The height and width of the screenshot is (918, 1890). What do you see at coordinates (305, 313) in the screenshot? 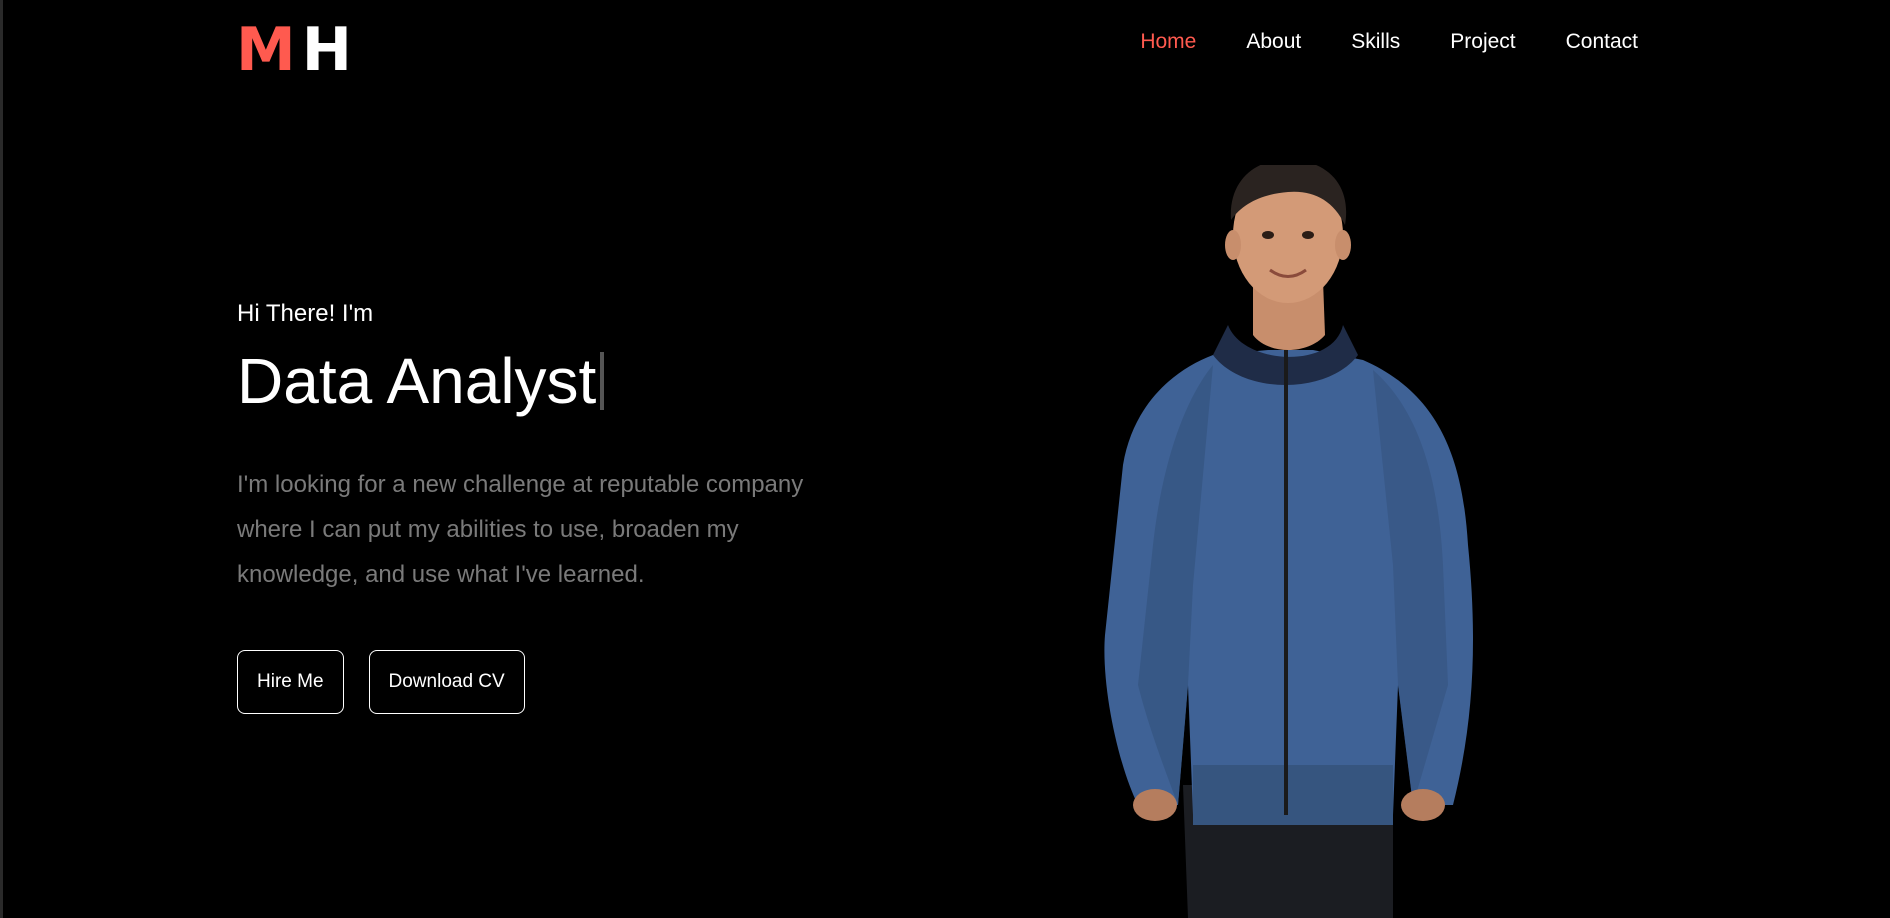
I see `hero-greeting: Hi There! I'm` at bounding box center [305, 313].